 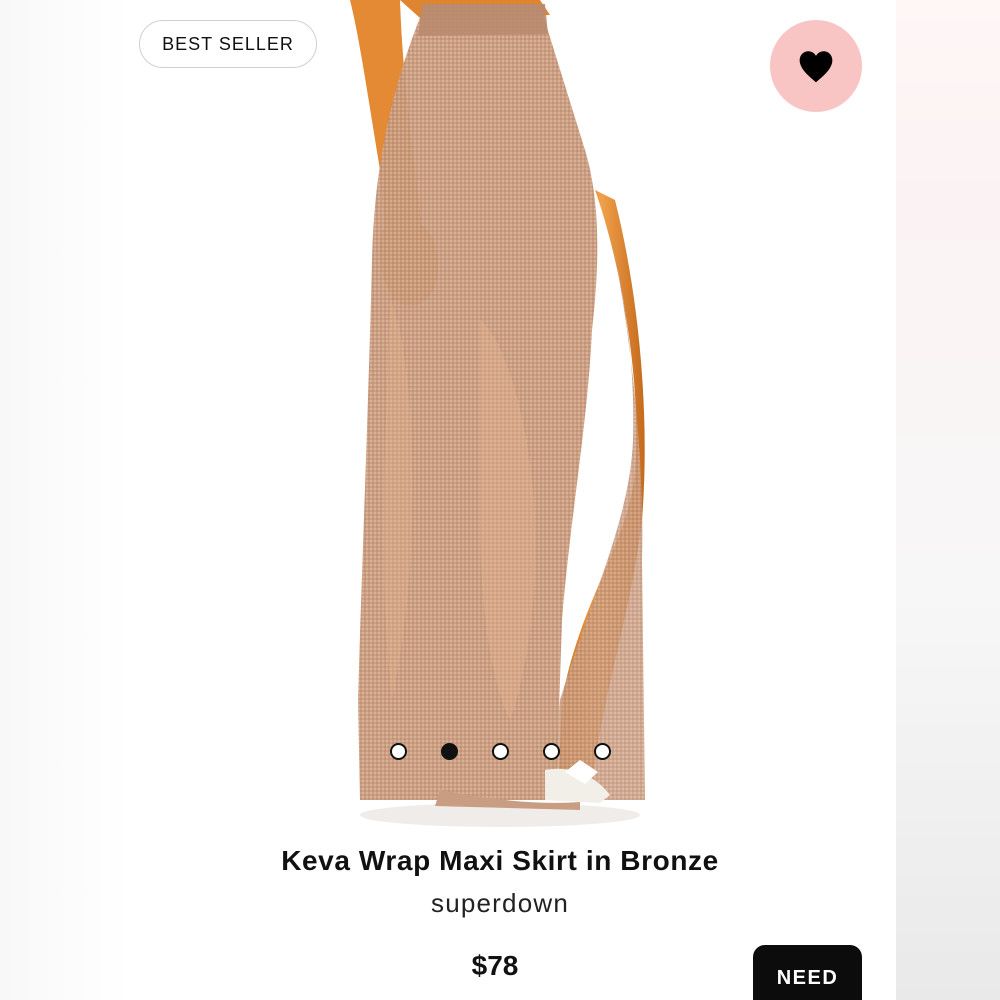 What do you see at coordinates (500, 861) in the screenshot?
I see `product-title: Keva Wrap Maxi Skirt in Bronze` at bounding box center [500, 861].